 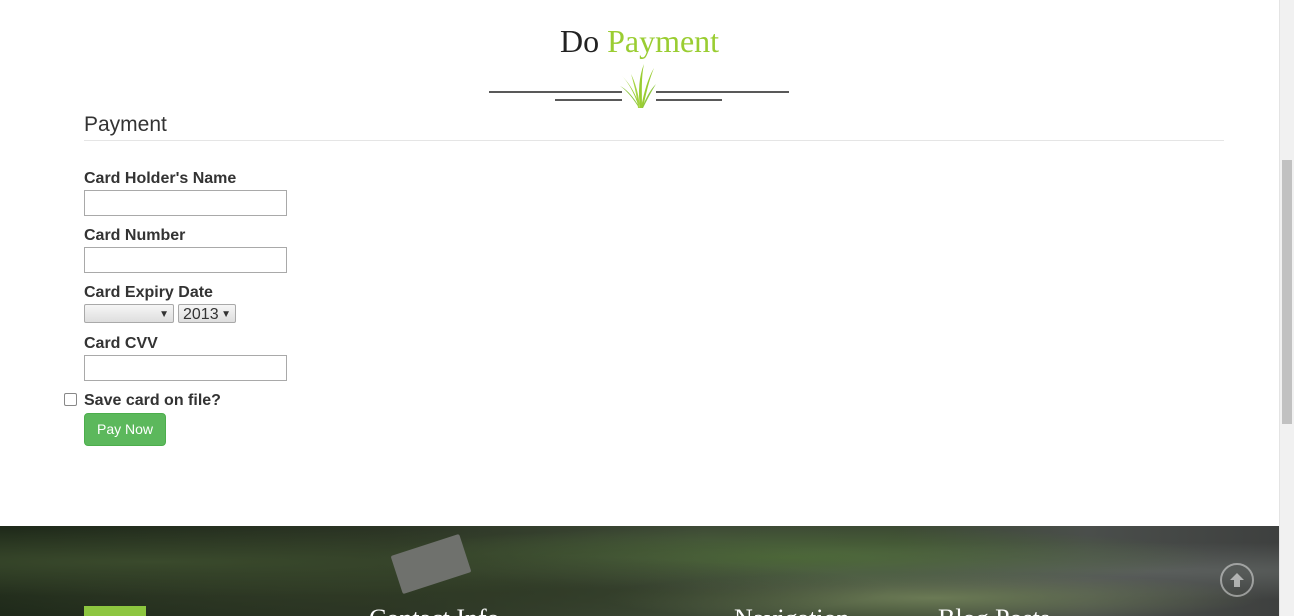 I want to click on card-number-input, so click(x=185, y=260).